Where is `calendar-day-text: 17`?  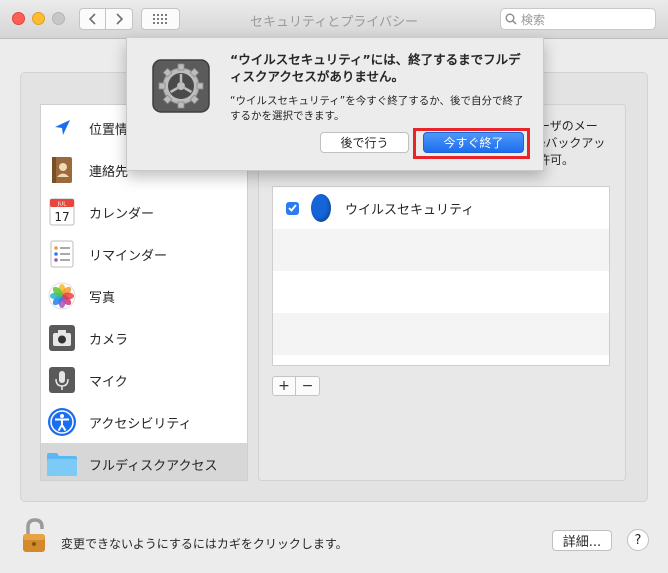
calendar-day-text: 17 is located at coordinates (61, 217).